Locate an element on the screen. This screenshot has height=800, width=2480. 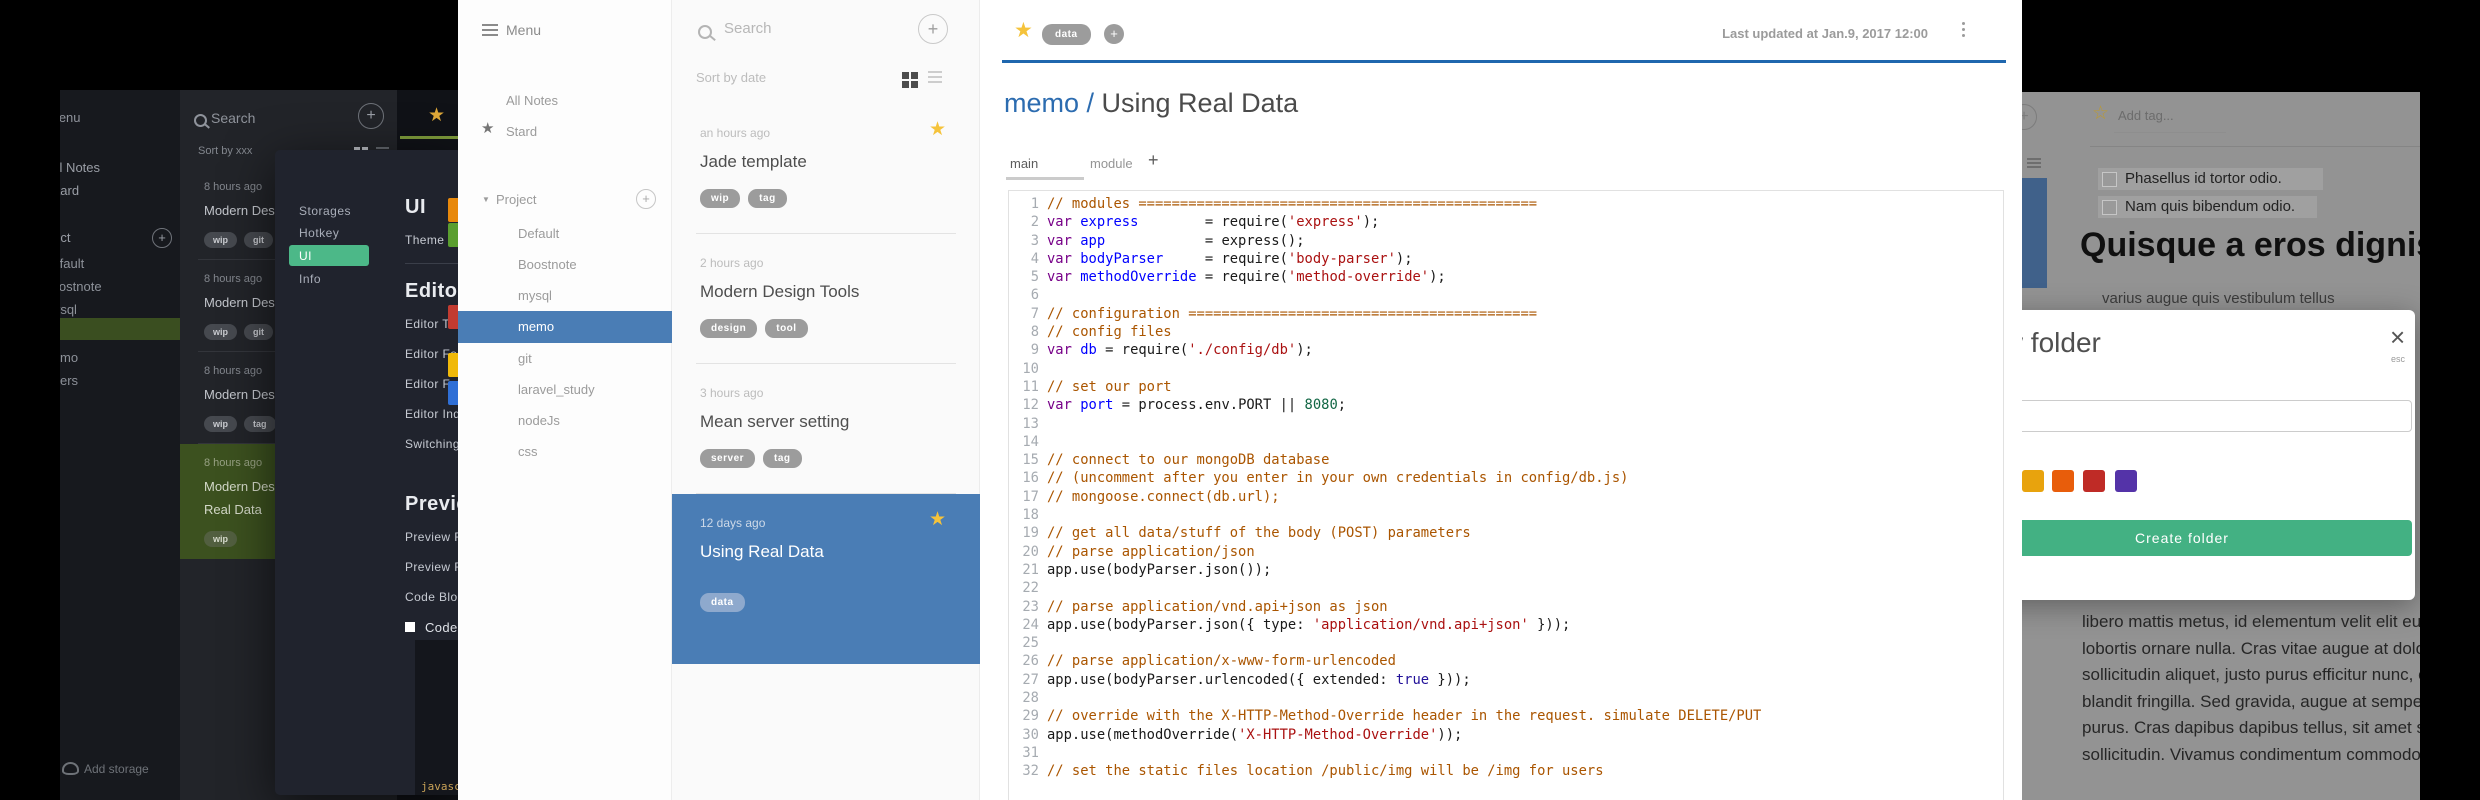
collage-black-right is located at coordinates (2450, 400).